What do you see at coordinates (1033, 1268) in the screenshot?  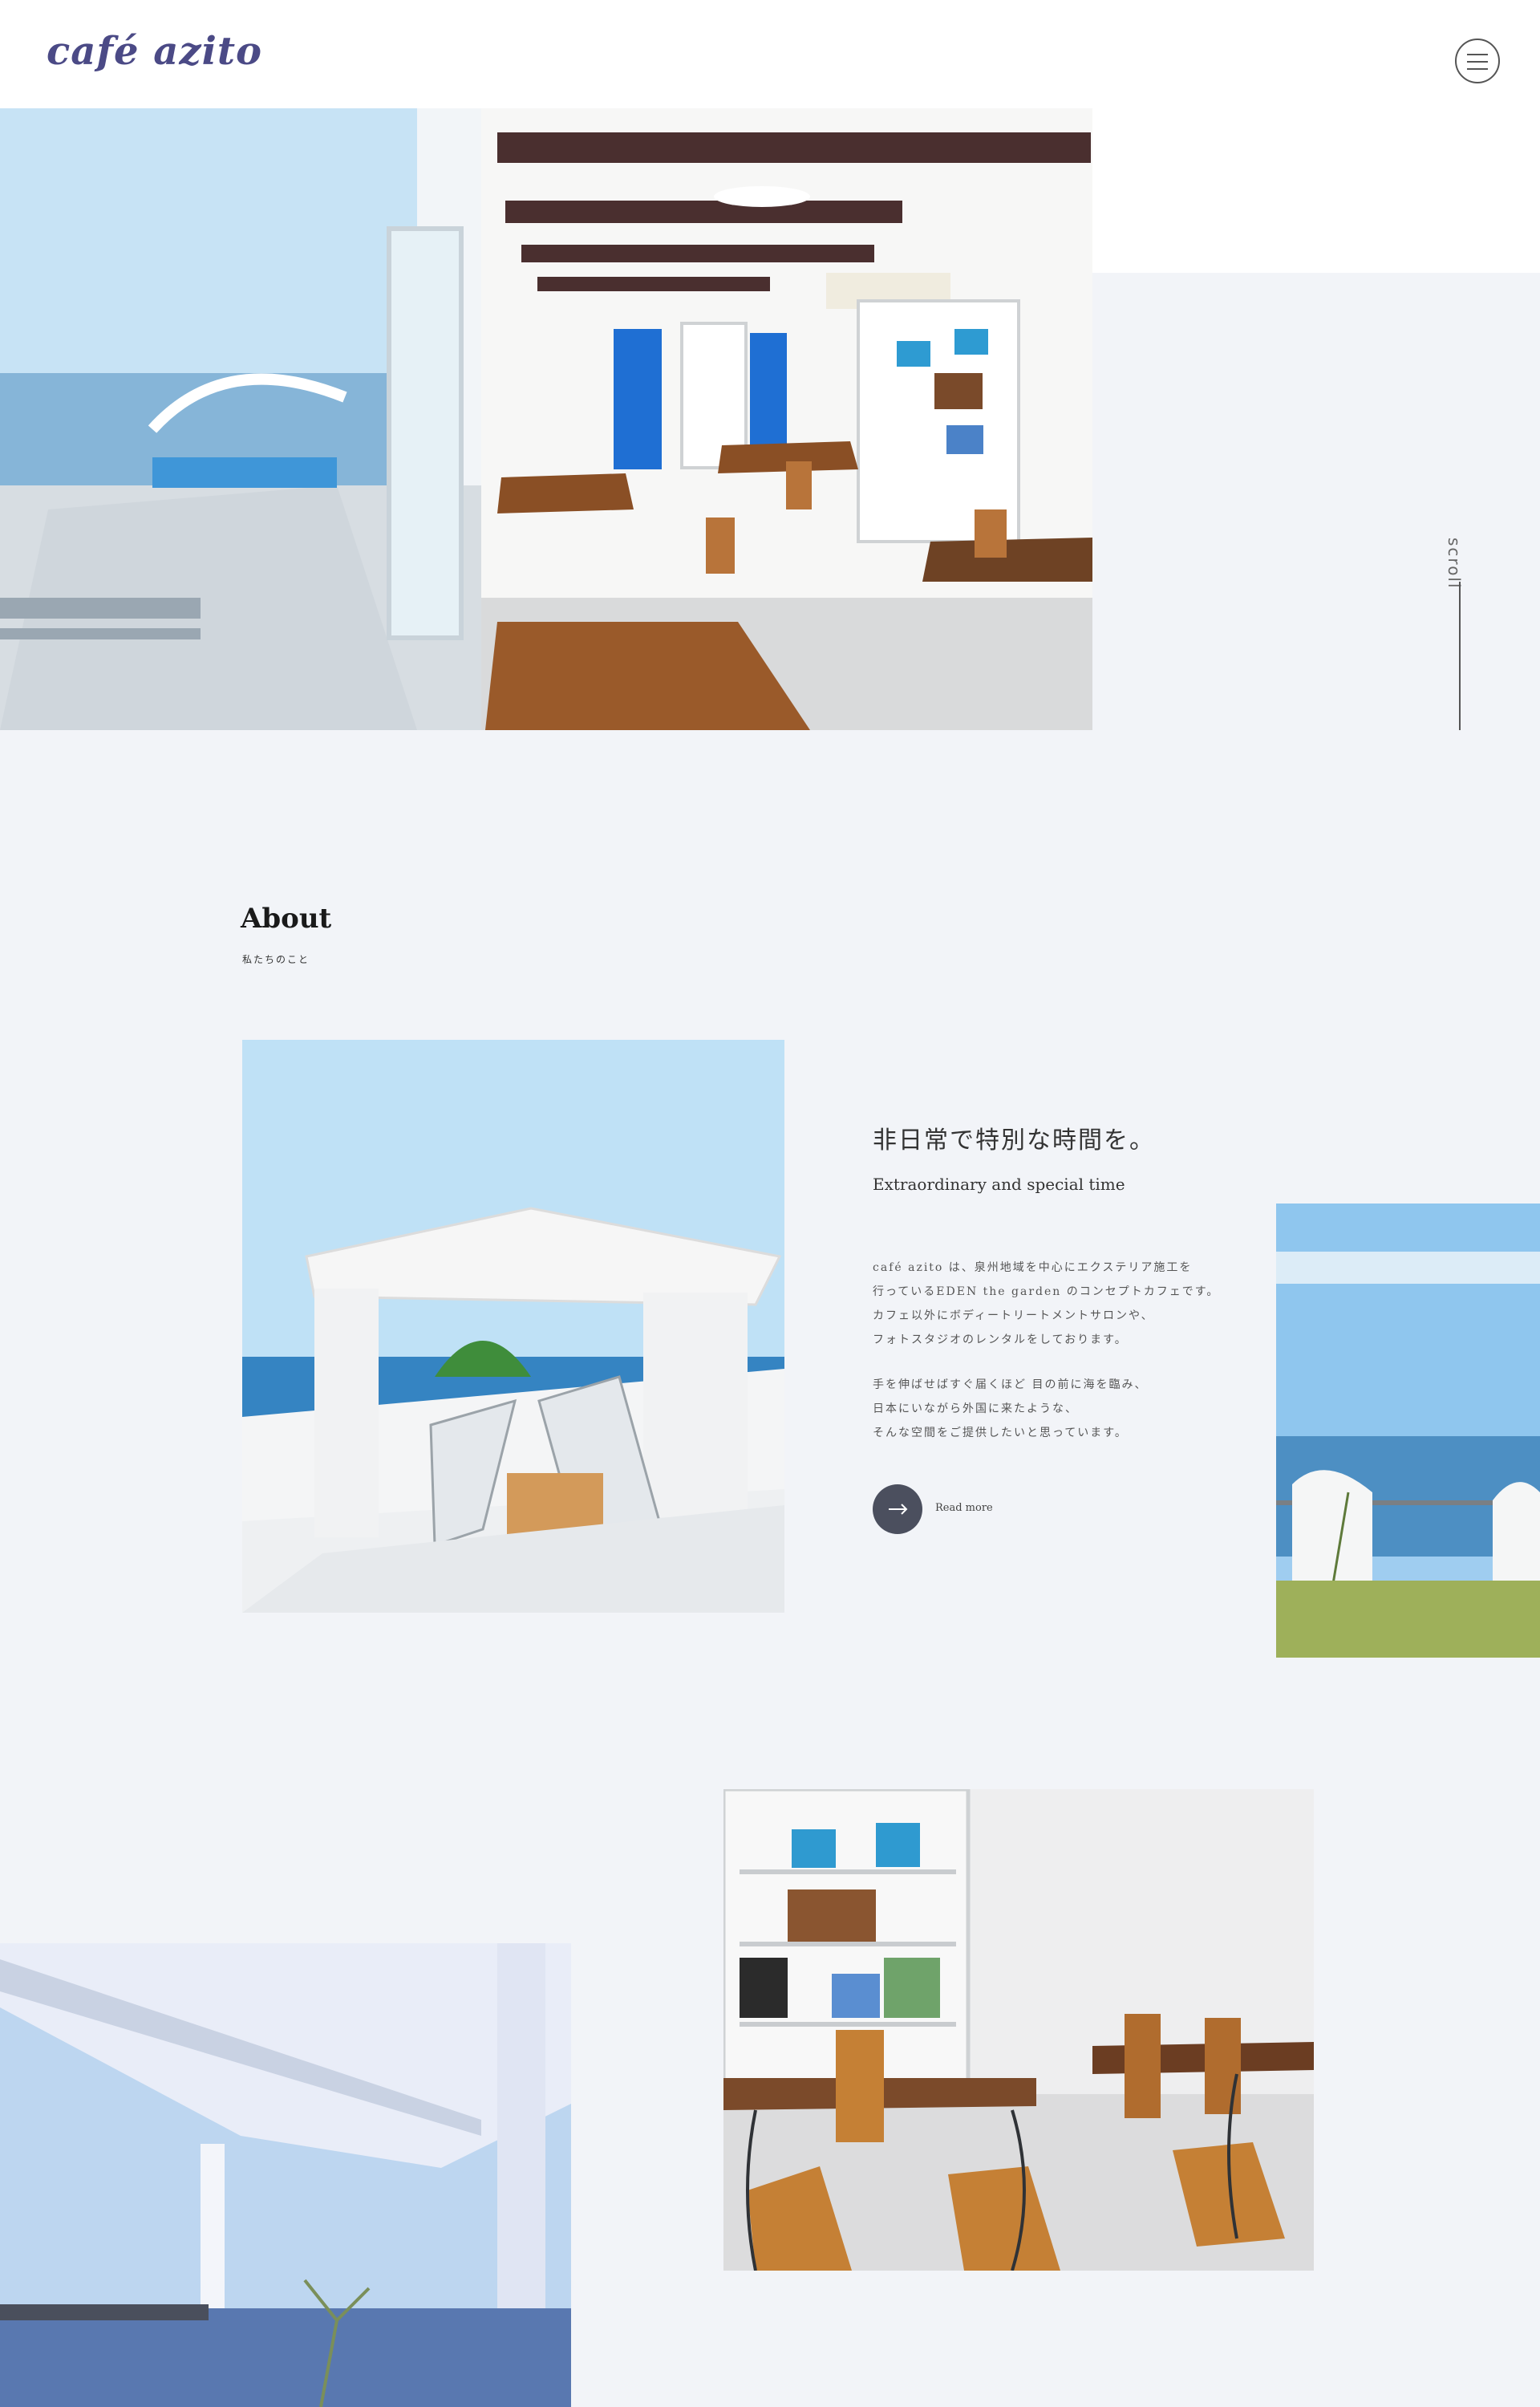 I see `about-paragraph-1-line: café azito は、泉州地域を中心にエクステリア施工を` at bounding box center [1033, 1268].